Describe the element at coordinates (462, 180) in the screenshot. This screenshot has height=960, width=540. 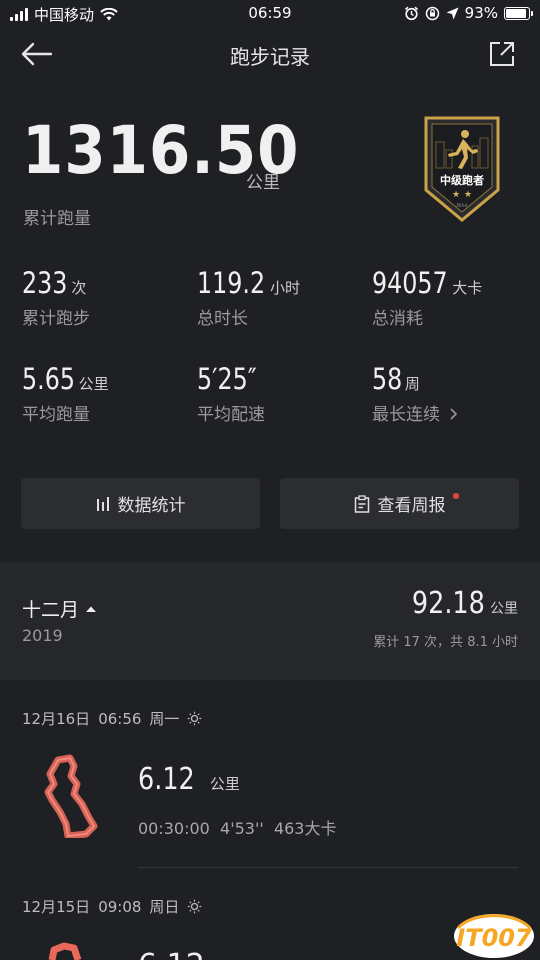
I see `badge-title: 中级跑者` at that location.